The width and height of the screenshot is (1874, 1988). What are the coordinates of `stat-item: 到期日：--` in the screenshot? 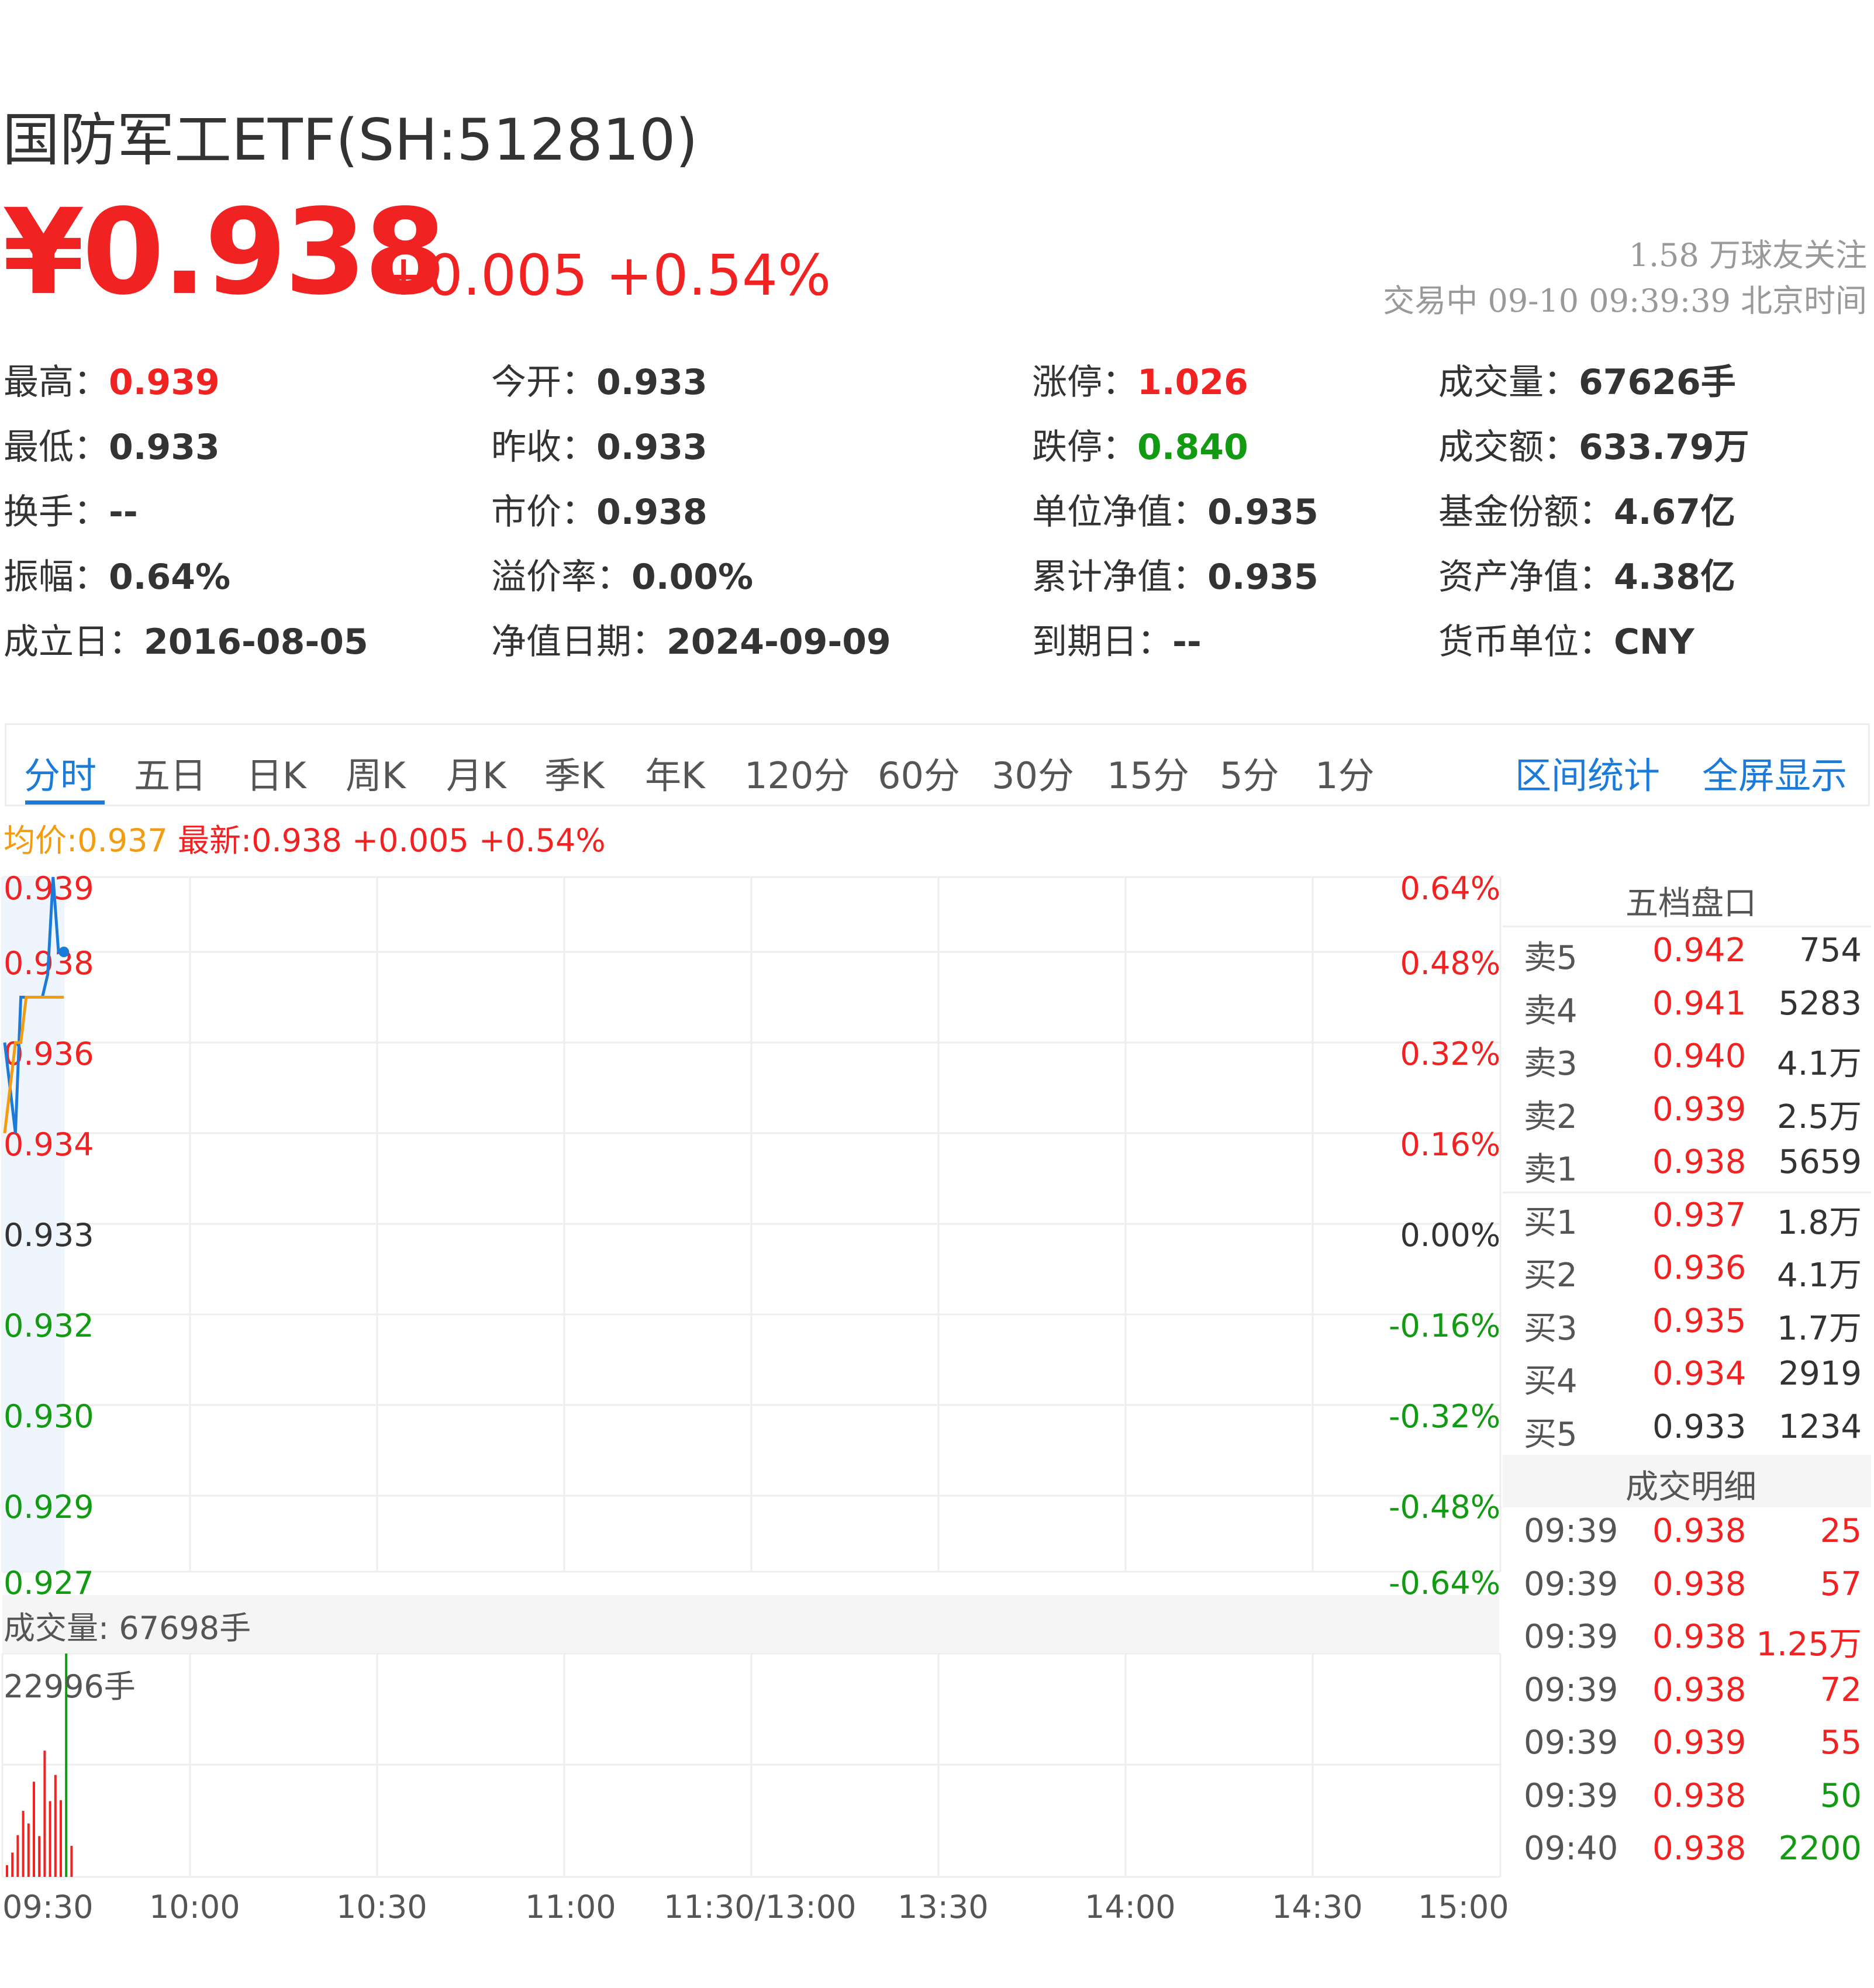 It's located at (1117, 638).